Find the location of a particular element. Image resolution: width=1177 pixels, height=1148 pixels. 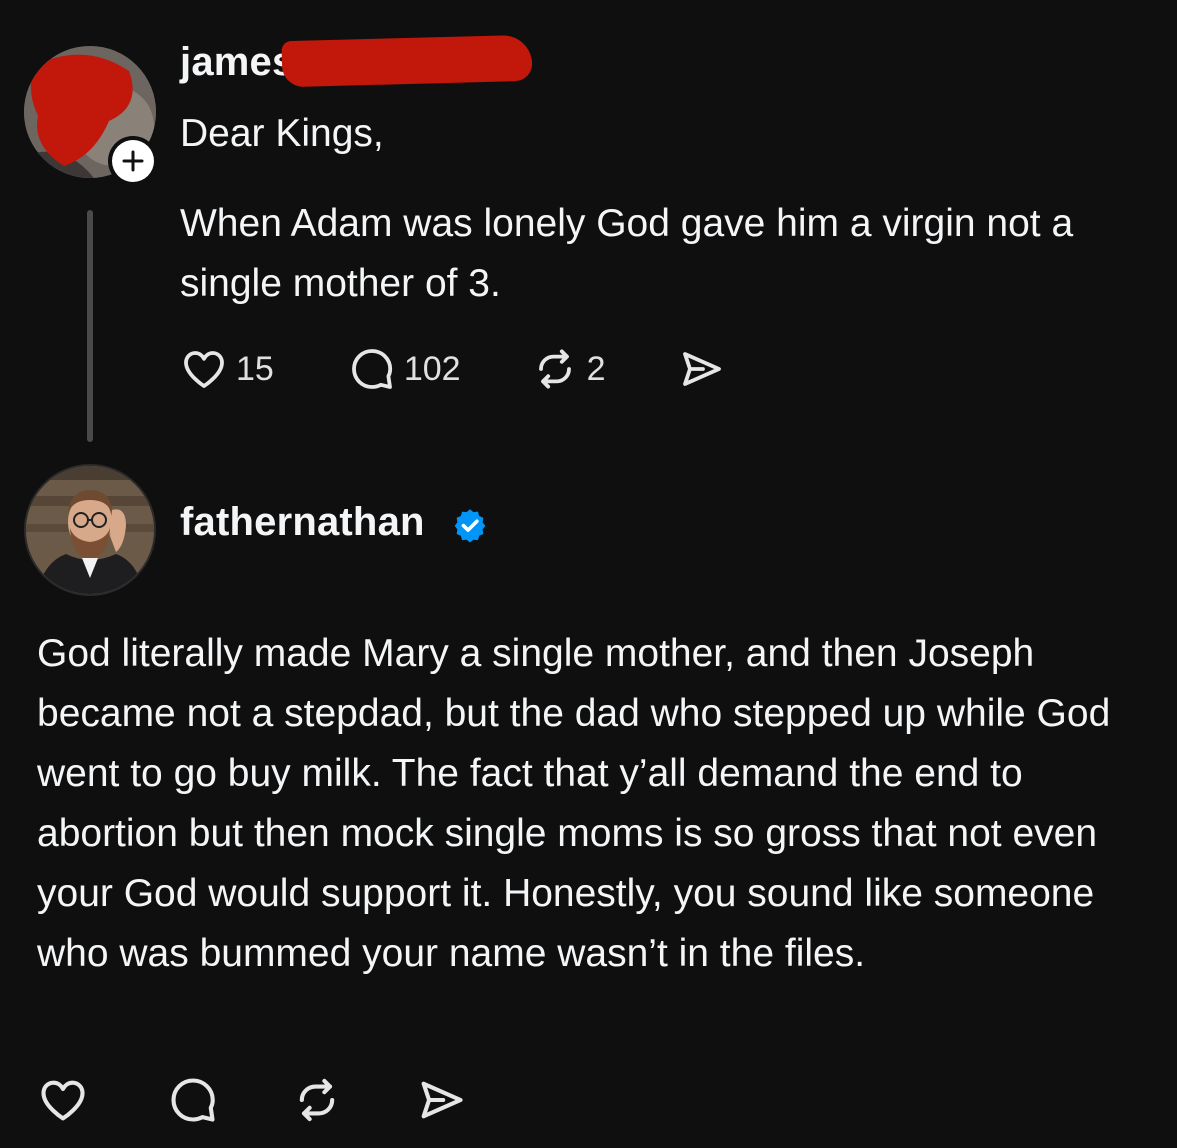

avatar-fathernathan is located at coordinates (90, 530).